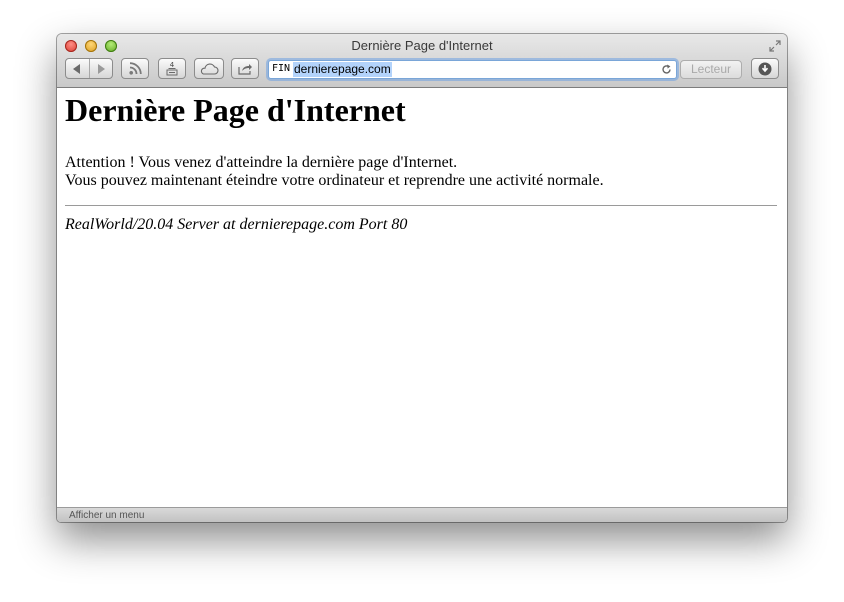  I want to click on status-text: Afficher un menu, so click(107, 515).